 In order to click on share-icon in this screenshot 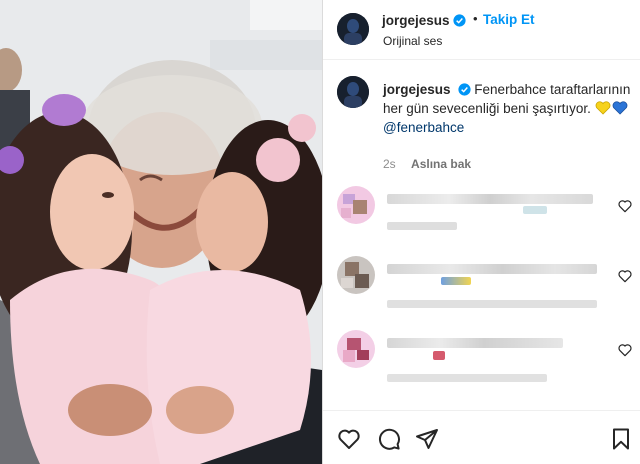, I will do `click(427, 439)`.